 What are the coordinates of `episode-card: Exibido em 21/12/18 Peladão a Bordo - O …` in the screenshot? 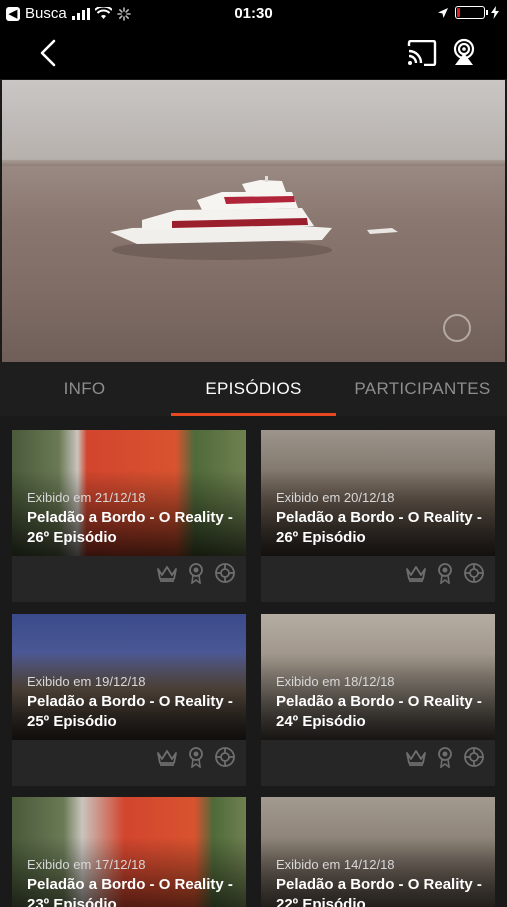 It's located at (129, 516).